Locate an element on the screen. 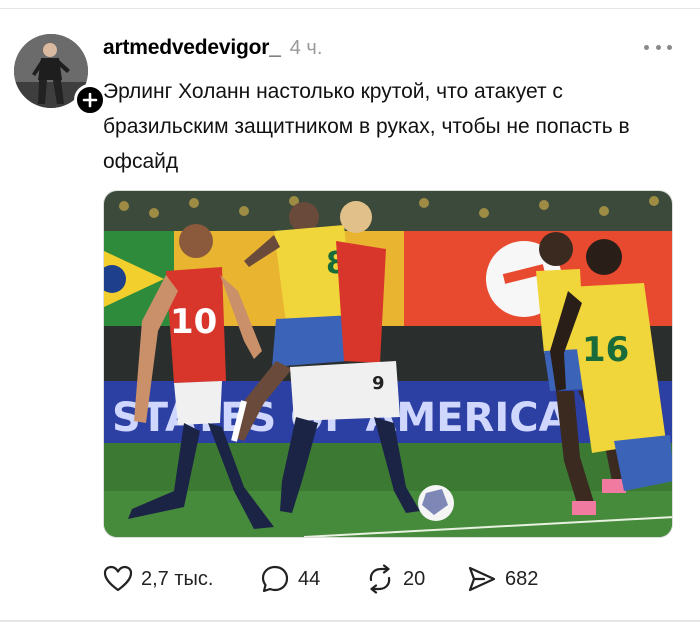 The width and height of the screenshot is (700, 622). post-actions: 2,7 тыс. 44 20 682 is located at coordinates (383, 579).